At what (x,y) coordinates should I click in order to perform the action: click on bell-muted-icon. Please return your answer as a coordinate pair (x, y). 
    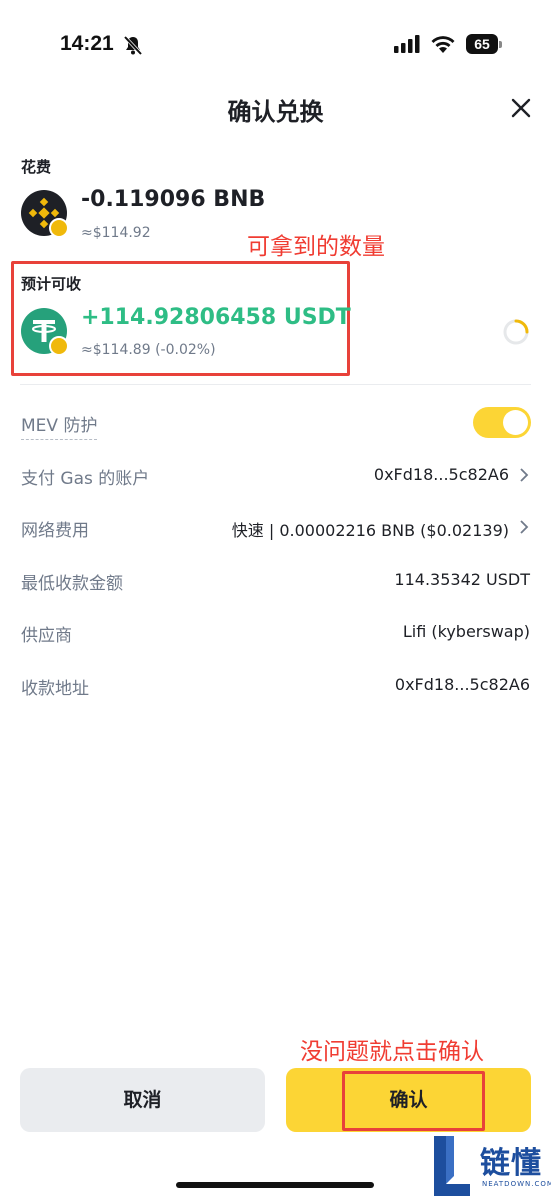
    Looking at the image, I should click on (133, 45).